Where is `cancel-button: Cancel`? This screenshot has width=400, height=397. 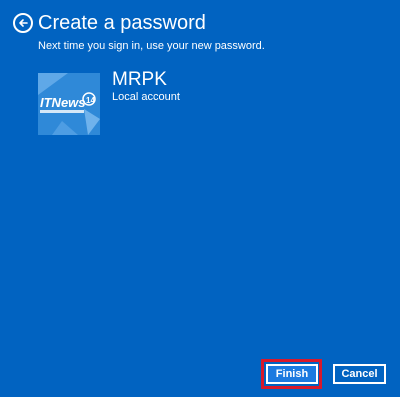
cancel-button: Cancel is located at coordinates (359, 374).